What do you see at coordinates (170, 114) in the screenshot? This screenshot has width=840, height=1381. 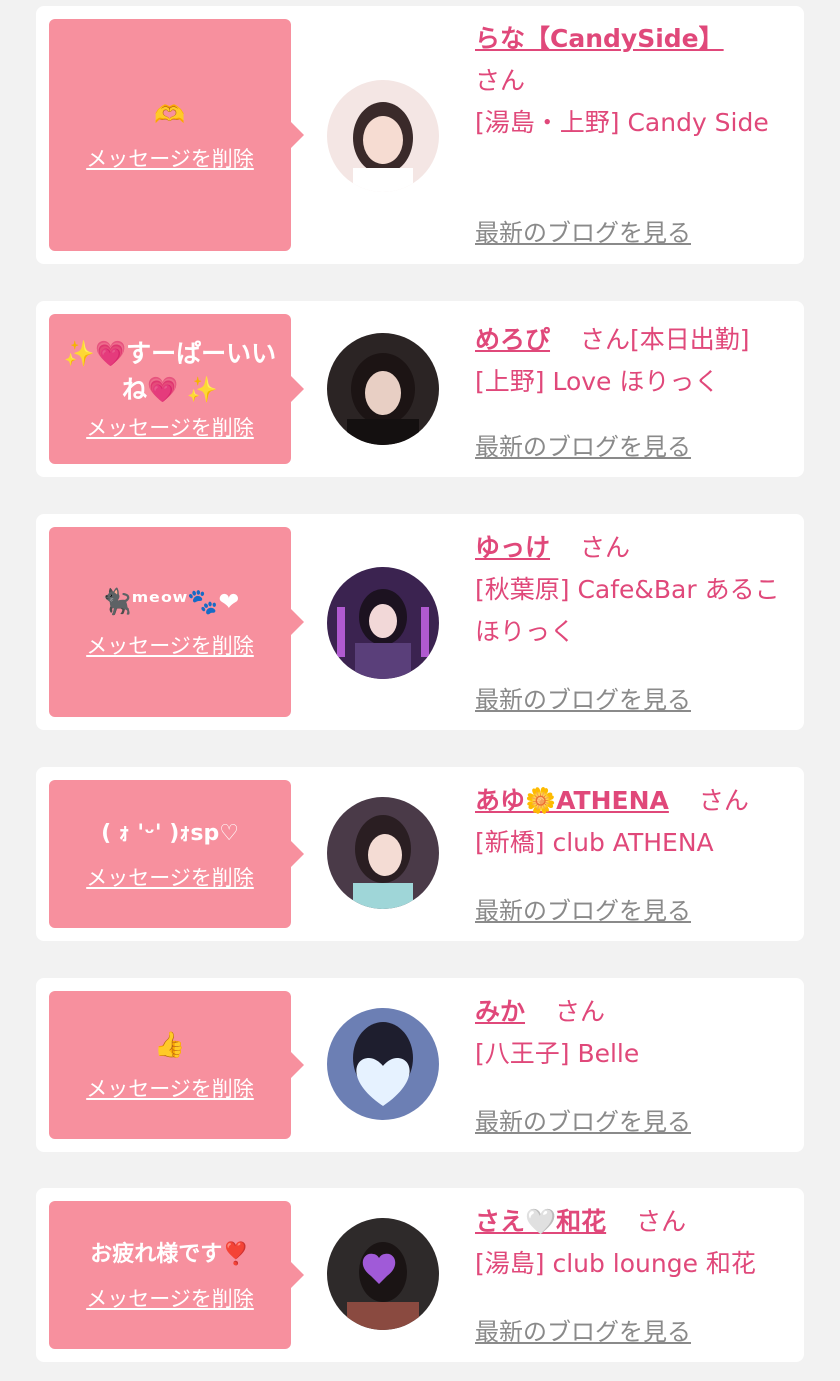 I see `message-text: 🫶` at bounding box center [170, 114].